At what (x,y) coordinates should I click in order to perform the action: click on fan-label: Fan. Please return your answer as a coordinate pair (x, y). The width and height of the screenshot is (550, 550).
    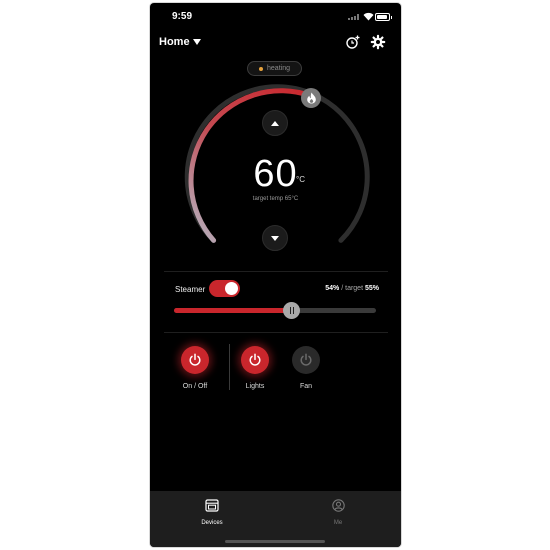
    Looking at the image, I should click on (306, 386).